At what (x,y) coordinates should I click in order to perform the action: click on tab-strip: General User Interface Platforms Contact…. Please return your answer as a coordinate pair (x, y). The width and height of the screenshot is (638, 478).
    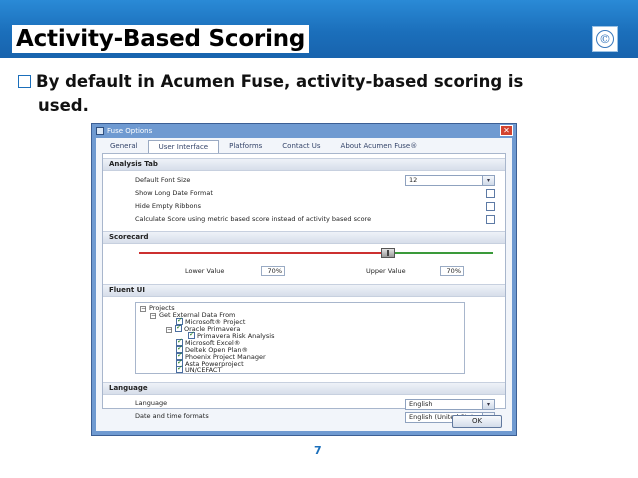
    Looking at the image, I should click on (263, 146).